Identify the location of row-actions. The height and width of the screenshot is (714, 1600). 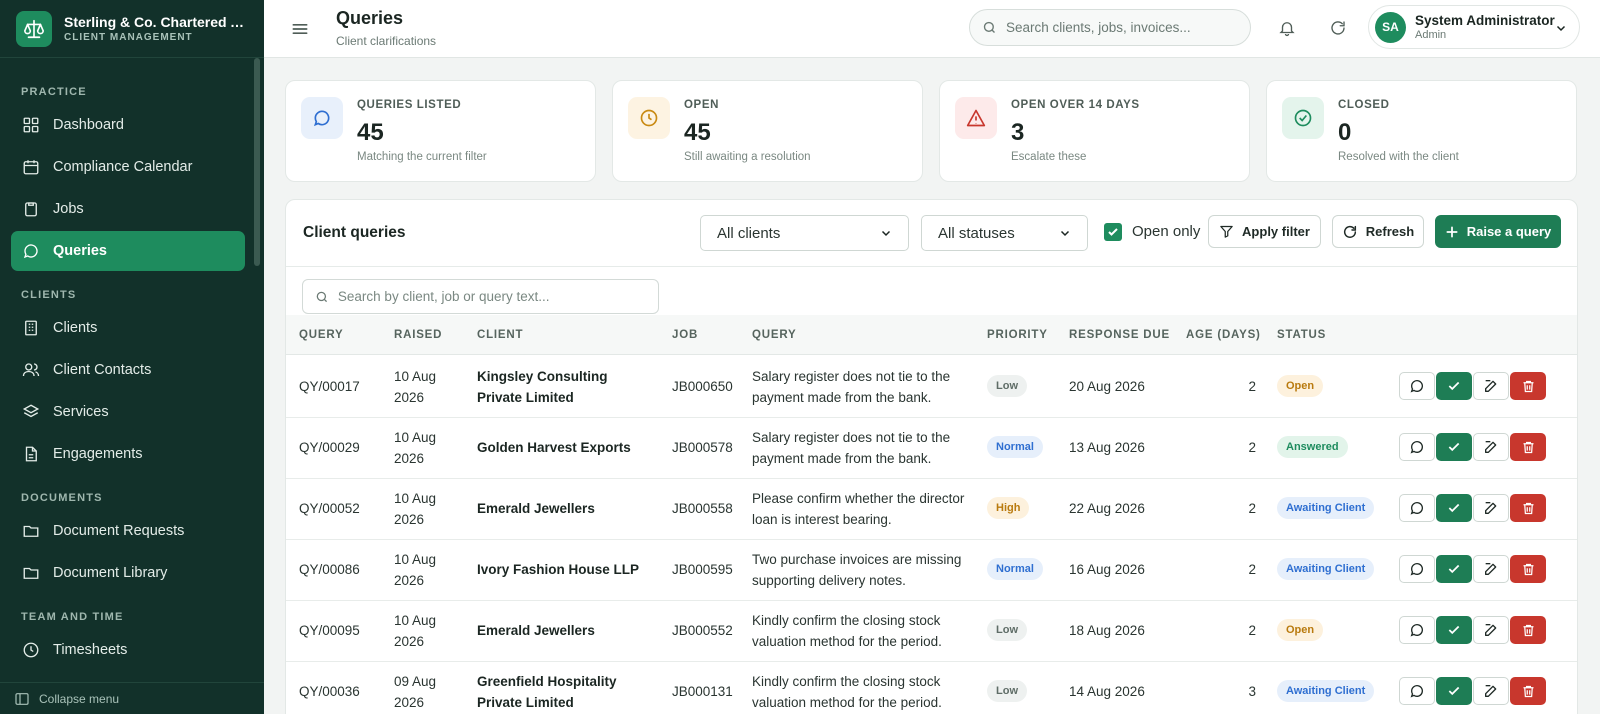
(1472, 447).